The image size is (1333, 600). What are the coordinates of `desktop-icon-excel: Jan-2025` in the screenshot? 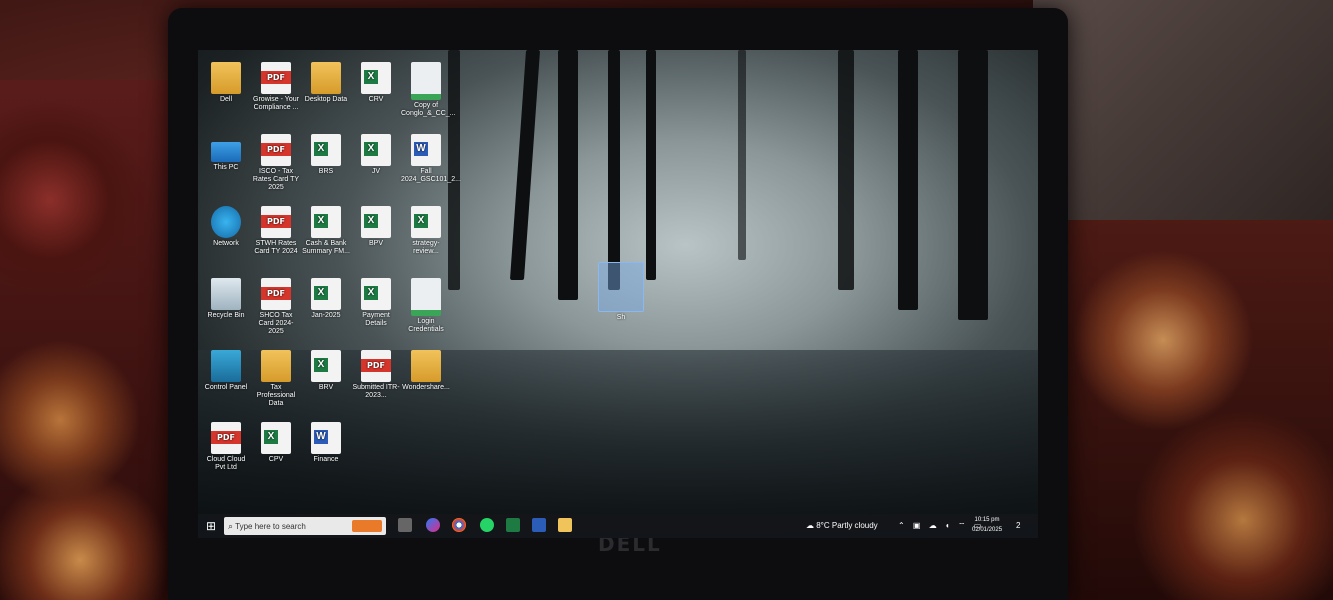 It's located at (326, 299).